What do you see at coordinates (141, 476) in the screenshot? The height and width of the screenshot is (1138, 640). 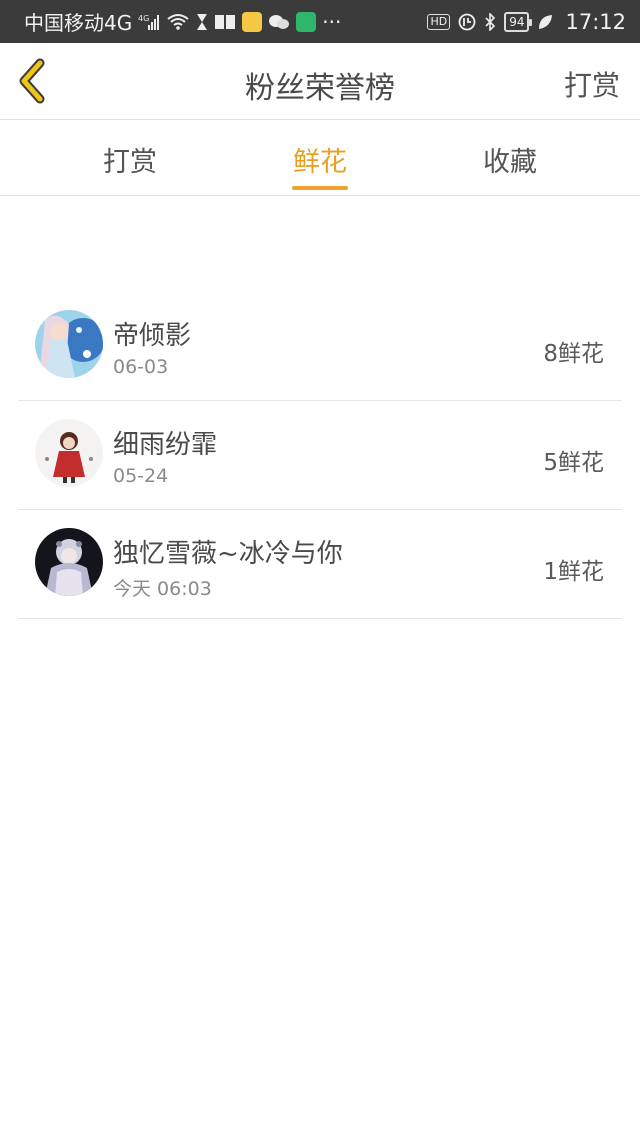 I see `fan-date: 05-24` at bounding box center [141, 476].